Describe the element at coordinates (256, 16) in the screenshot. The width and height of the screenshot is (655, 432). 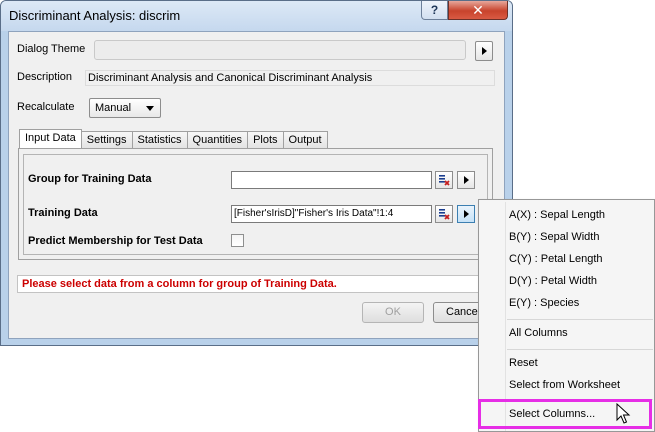
I see `title-bar: Discriminant Analysis: discrim ? ✕` at that location.